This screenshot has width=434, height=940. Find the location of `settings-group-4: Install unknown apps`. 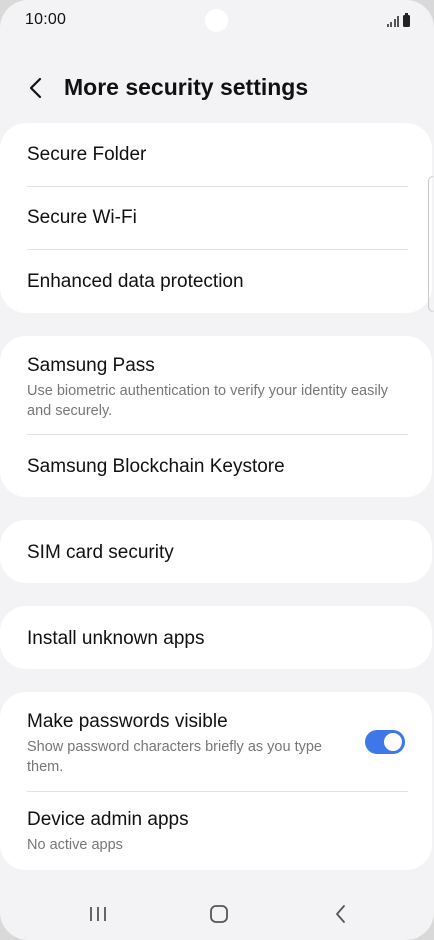

settings-group-4: Install unknown apps is located at coordinates (216, 637).